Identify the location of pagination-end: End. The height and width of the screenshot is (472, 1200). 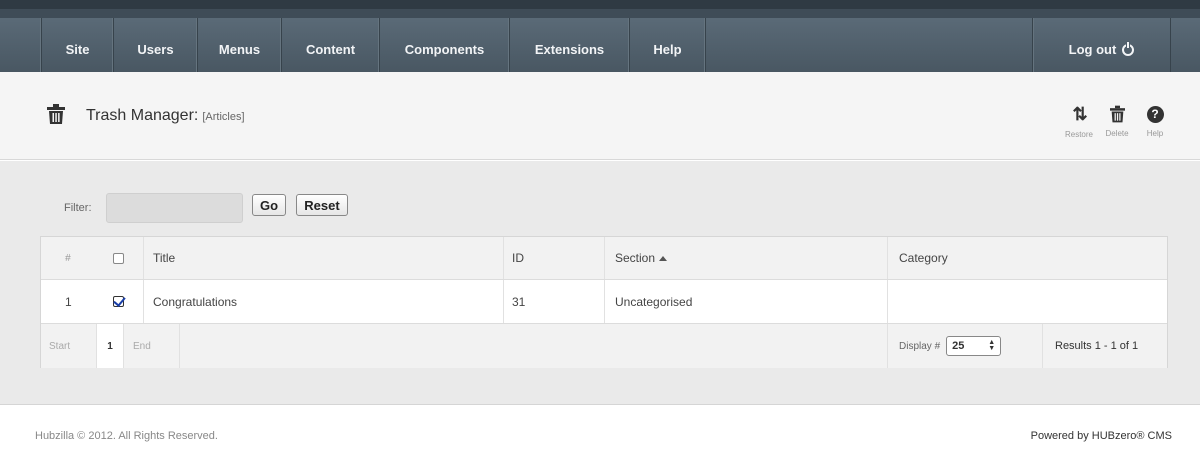
(142, 346).